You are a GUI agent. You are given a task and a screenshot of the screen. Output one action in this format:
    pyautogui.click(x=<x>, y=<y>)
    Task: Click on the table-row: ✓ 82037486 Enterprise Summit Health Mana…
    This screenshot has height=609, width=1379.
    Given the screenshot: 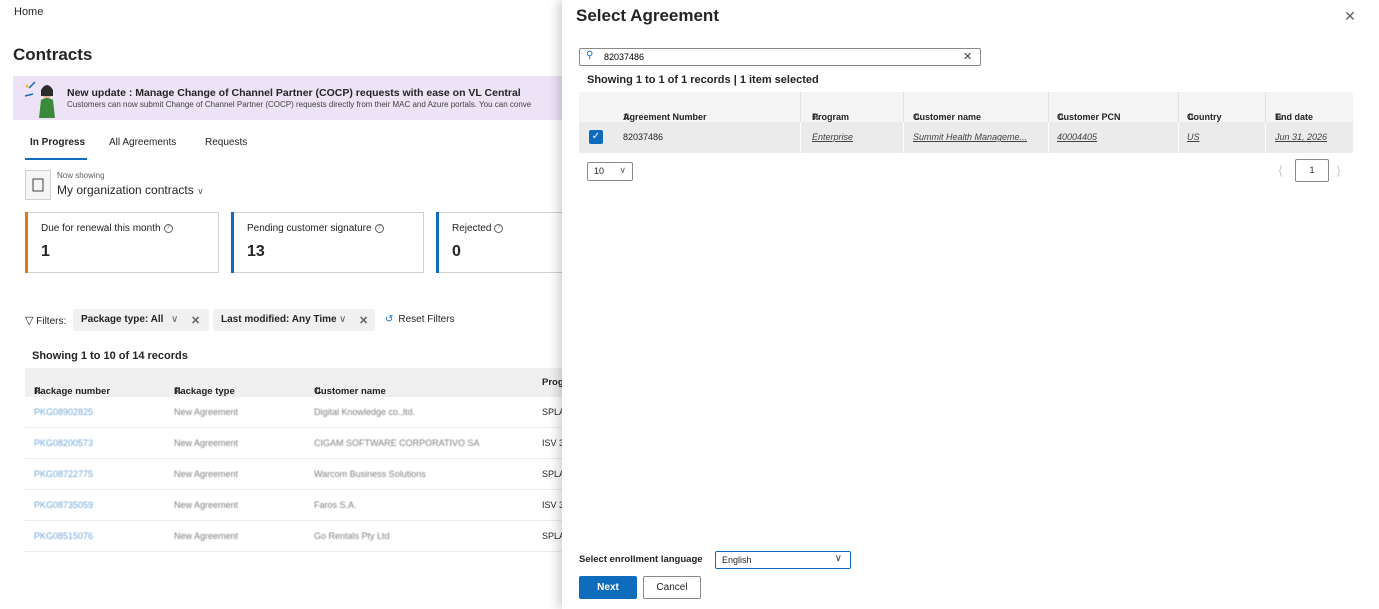 What is the action you would take?
    pyautogui.click(x=966, y=137)
    